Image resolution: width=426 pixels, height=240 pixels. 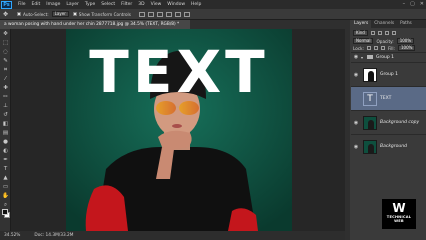 What do you see at coordinates (6, 4) in the screenshot?
I see `photoshop-logo: Ps` at bounding box center [6, 4].